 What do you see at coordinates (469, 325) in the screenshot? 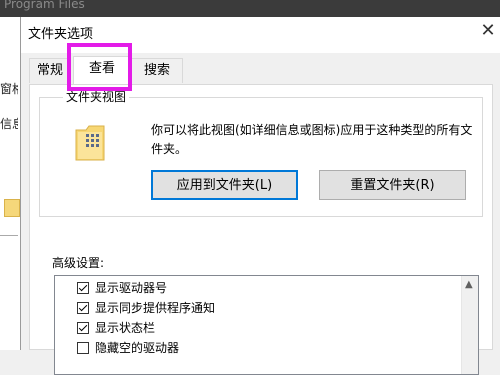
I see `scrollbar: ▲` at bounding box center [469, 325].